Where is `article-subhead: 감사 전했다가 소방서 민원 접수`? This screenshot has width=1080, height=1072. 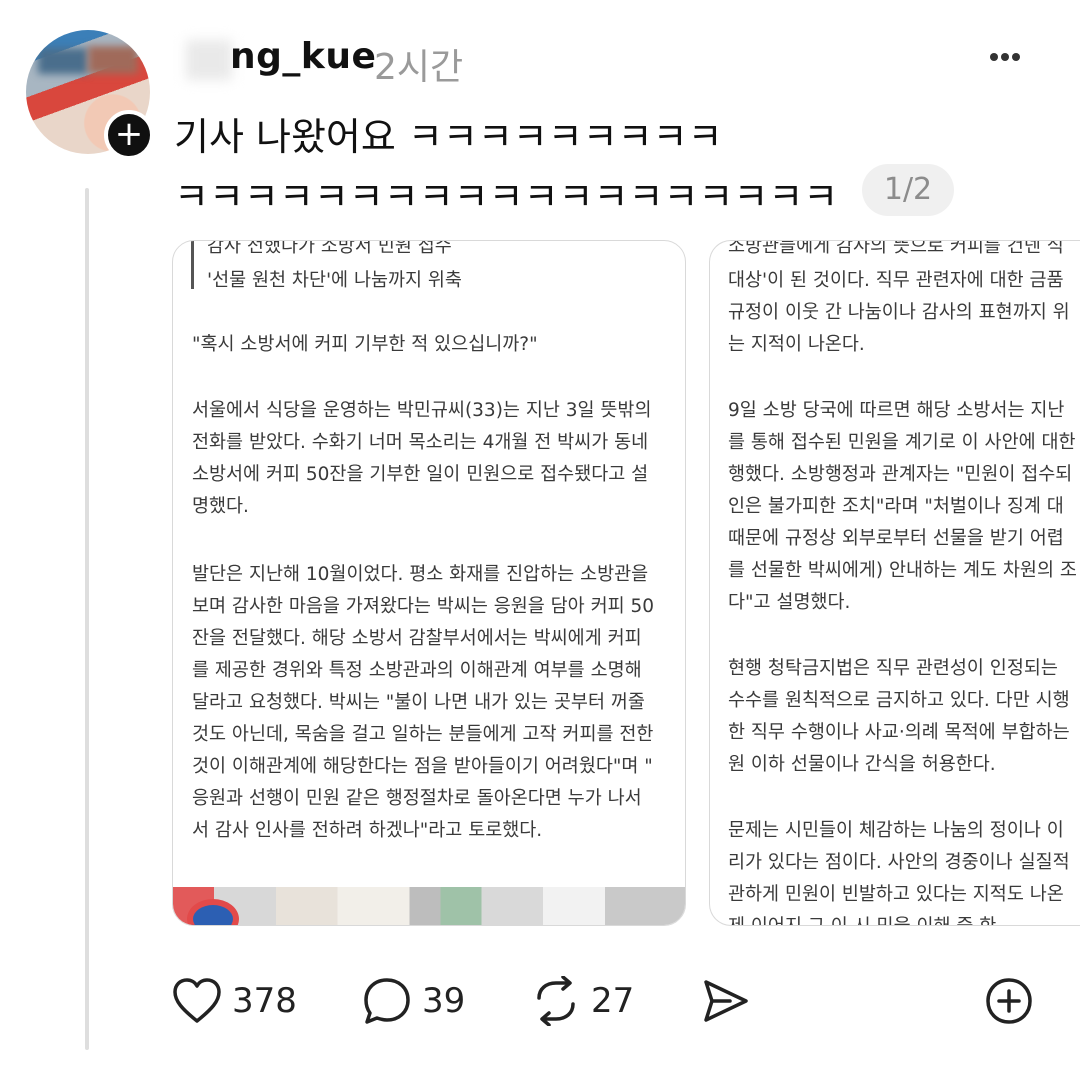 article-subhead: 감사 전했다가 소방서 민원 접수 is located at coordinates (329, 248).